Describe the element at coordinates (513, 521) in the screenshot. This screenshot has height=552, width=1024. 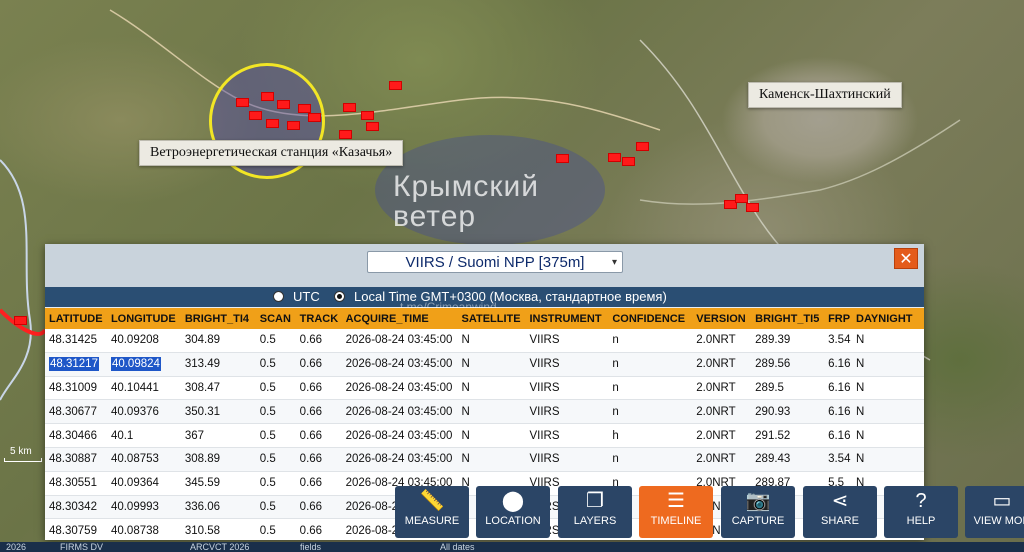
I see `toolbar-label: LOCATION` at that location.